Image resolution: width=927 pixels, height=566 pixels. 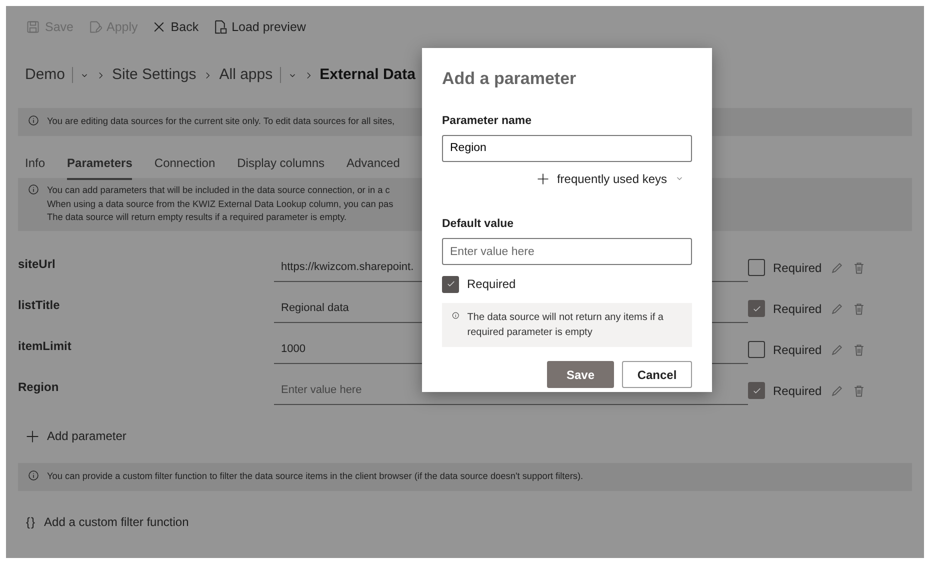 What do you see at coordinates (220, 204) in the screenshot?
I see `info-text: When using a data source from the KWIZ External Data Lookup column, you can pas` at bounding box center [220, 204].